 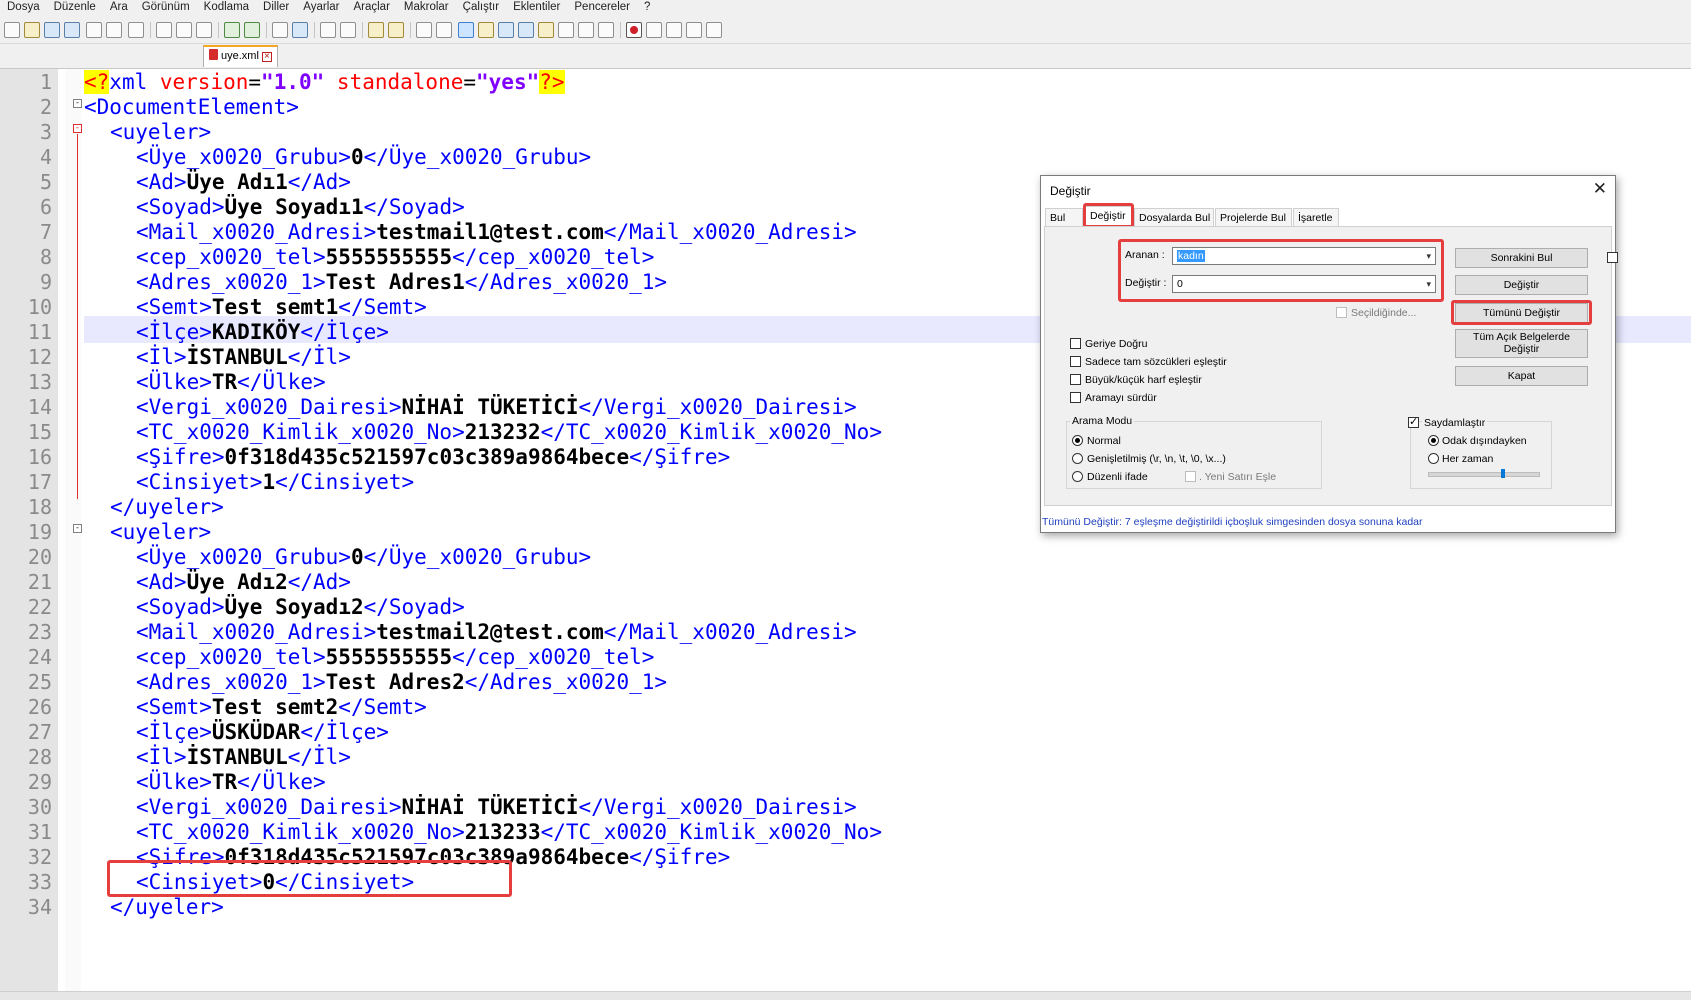 What do you see at coordinates (1600, 189) in the screenshot?
I see `close-icon: ✕` at bounding box center [1600, 189].